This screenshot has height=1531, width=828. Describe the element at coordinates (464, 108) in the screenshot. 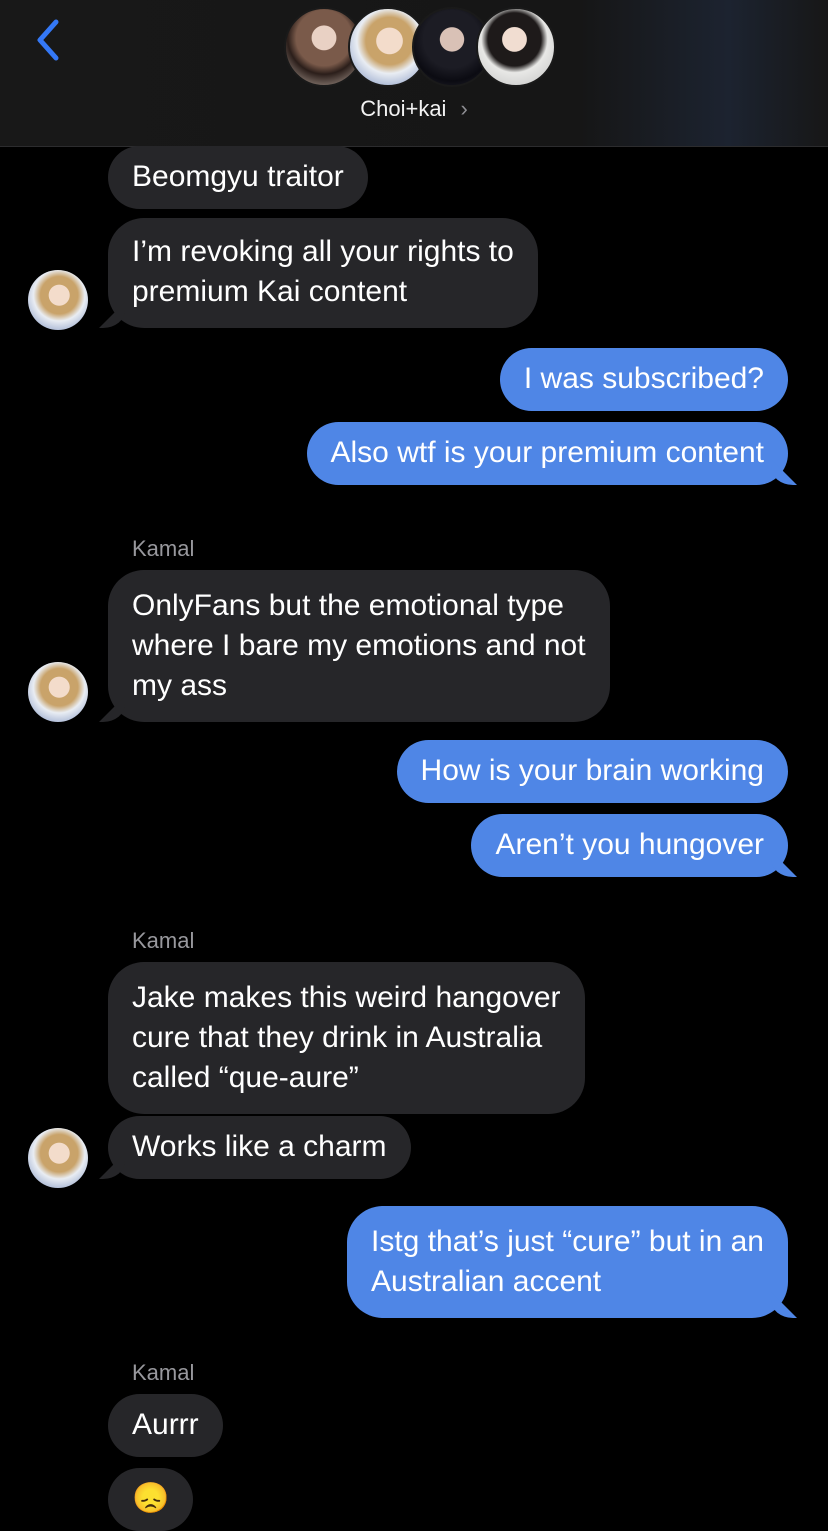

I see `chevron-right-icon: ›` at that location.